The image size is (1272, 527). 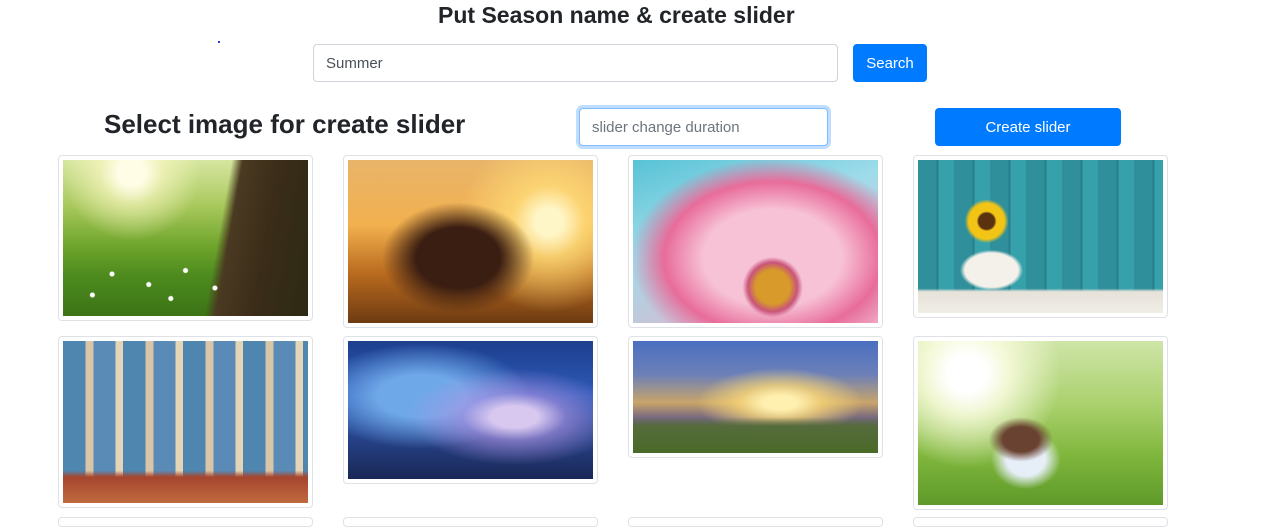 I want to click on girl-sunset-field-image, so click(x=470, y=241).